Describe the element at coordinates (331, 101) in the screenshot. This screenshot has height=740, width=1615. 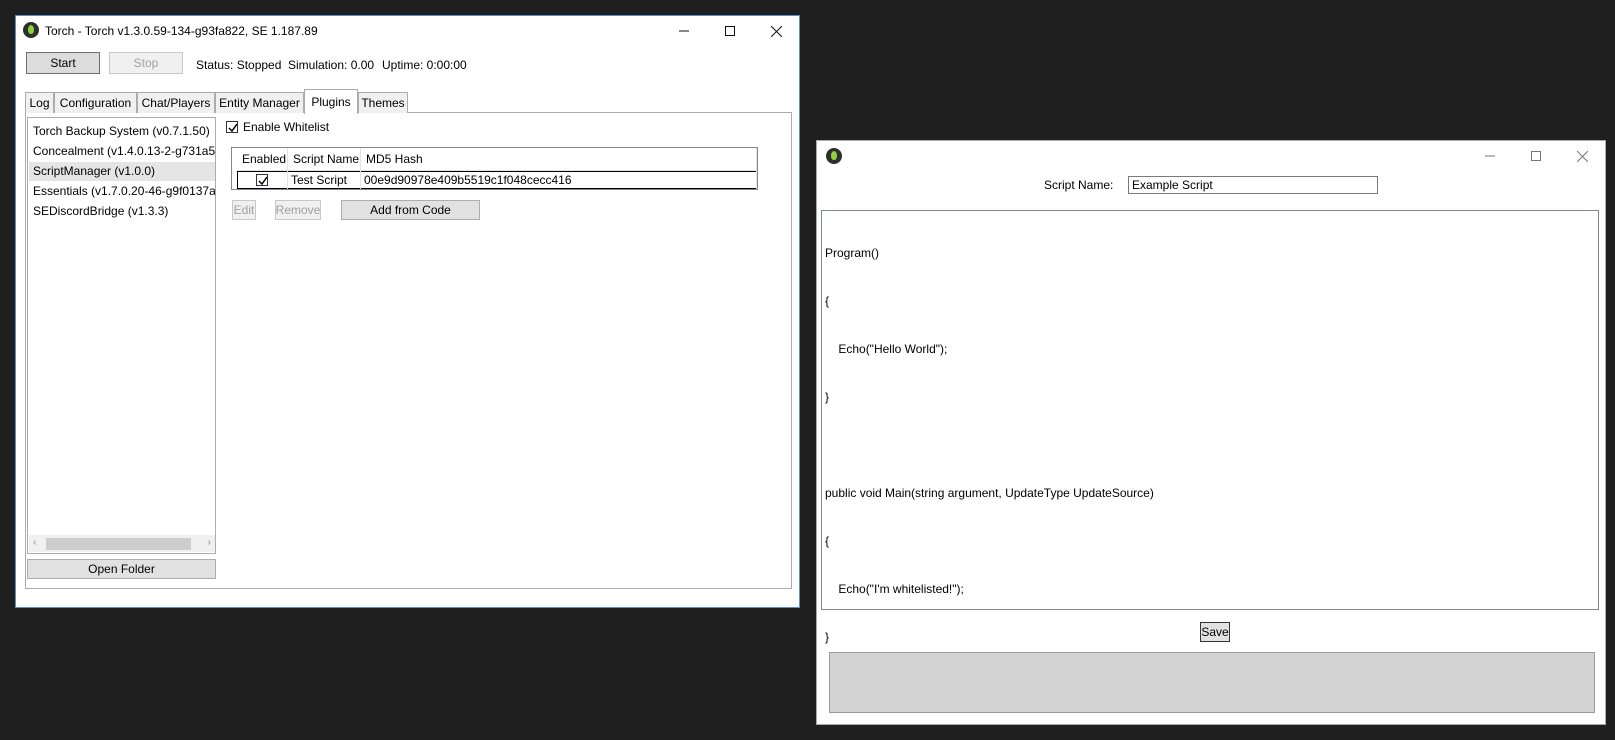
I see `tab-plugins: Plugins` at that location.